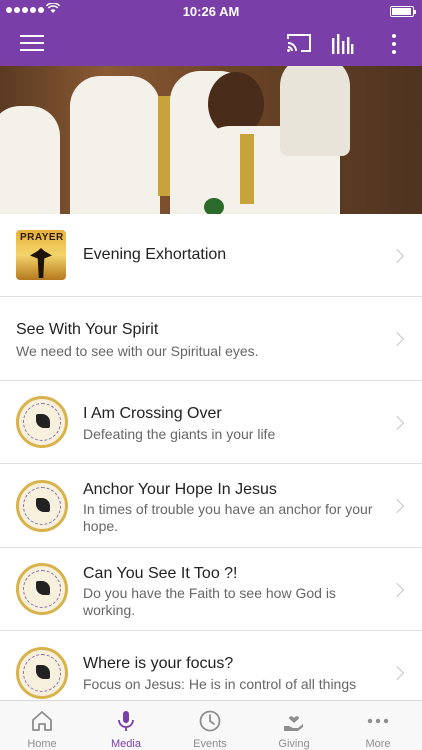 Image resolution: width=422 pixels, height=750 pixels. What do you see at coordinates (378, 721) in the screenshot?
I see `more-dots-icon` at bounding box center [378, 721].